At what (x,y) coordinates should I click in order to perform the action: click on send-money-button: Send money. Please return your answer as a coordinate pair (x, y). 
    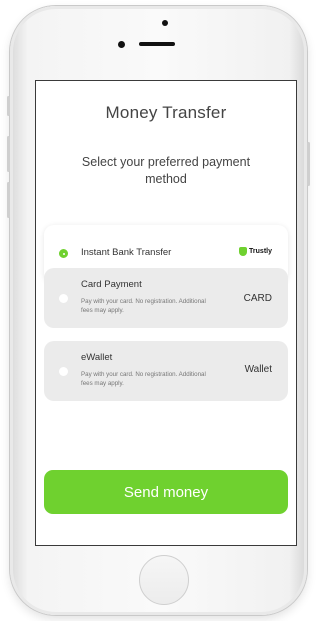
    Looking at the image, I should click on (166, 492).